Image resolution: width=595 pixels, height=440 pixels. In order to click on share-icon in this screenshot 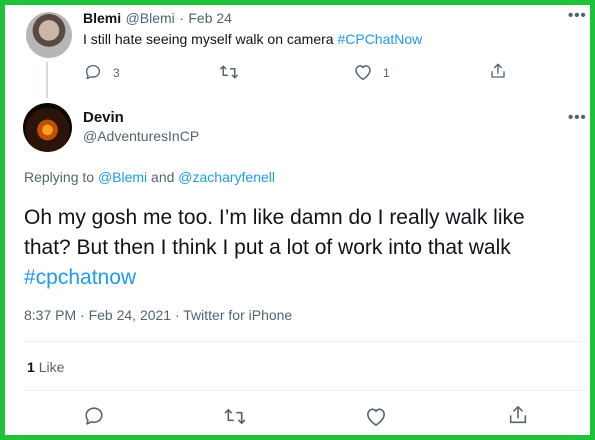, I will do `click(498, 71)`.